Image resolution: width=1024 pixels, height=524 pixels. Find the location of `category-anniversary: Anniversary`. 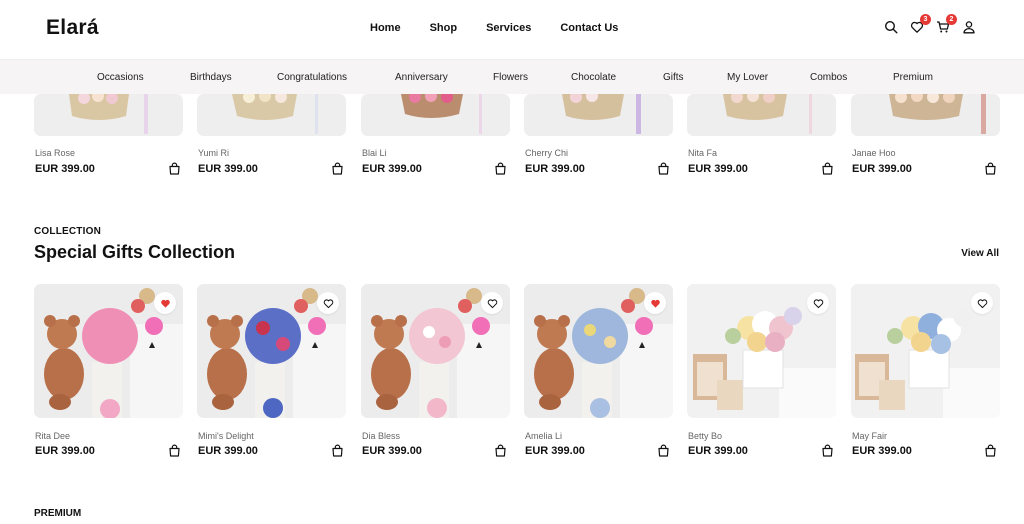

category-anniversary: Anniversary is located at coordinates (421, 77).